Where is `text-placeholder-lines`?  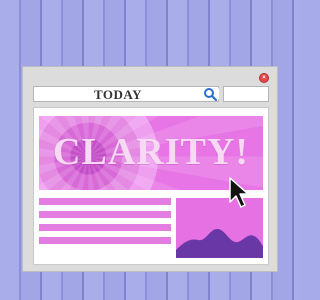
text-placeholder-lines is located at coordinates (105, 224).